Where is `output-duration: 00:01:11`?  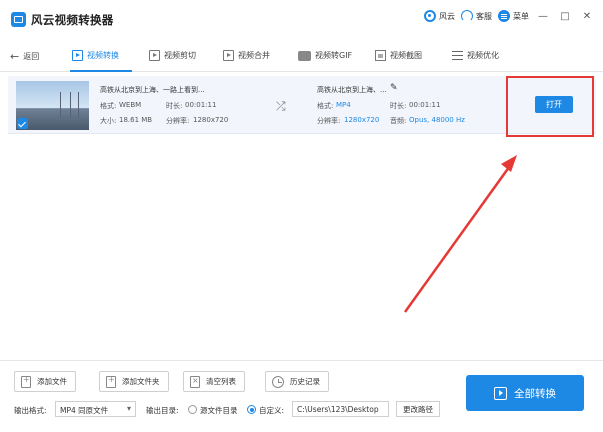 output-duration: 00:01:11 is located at coordinates (425, 105).